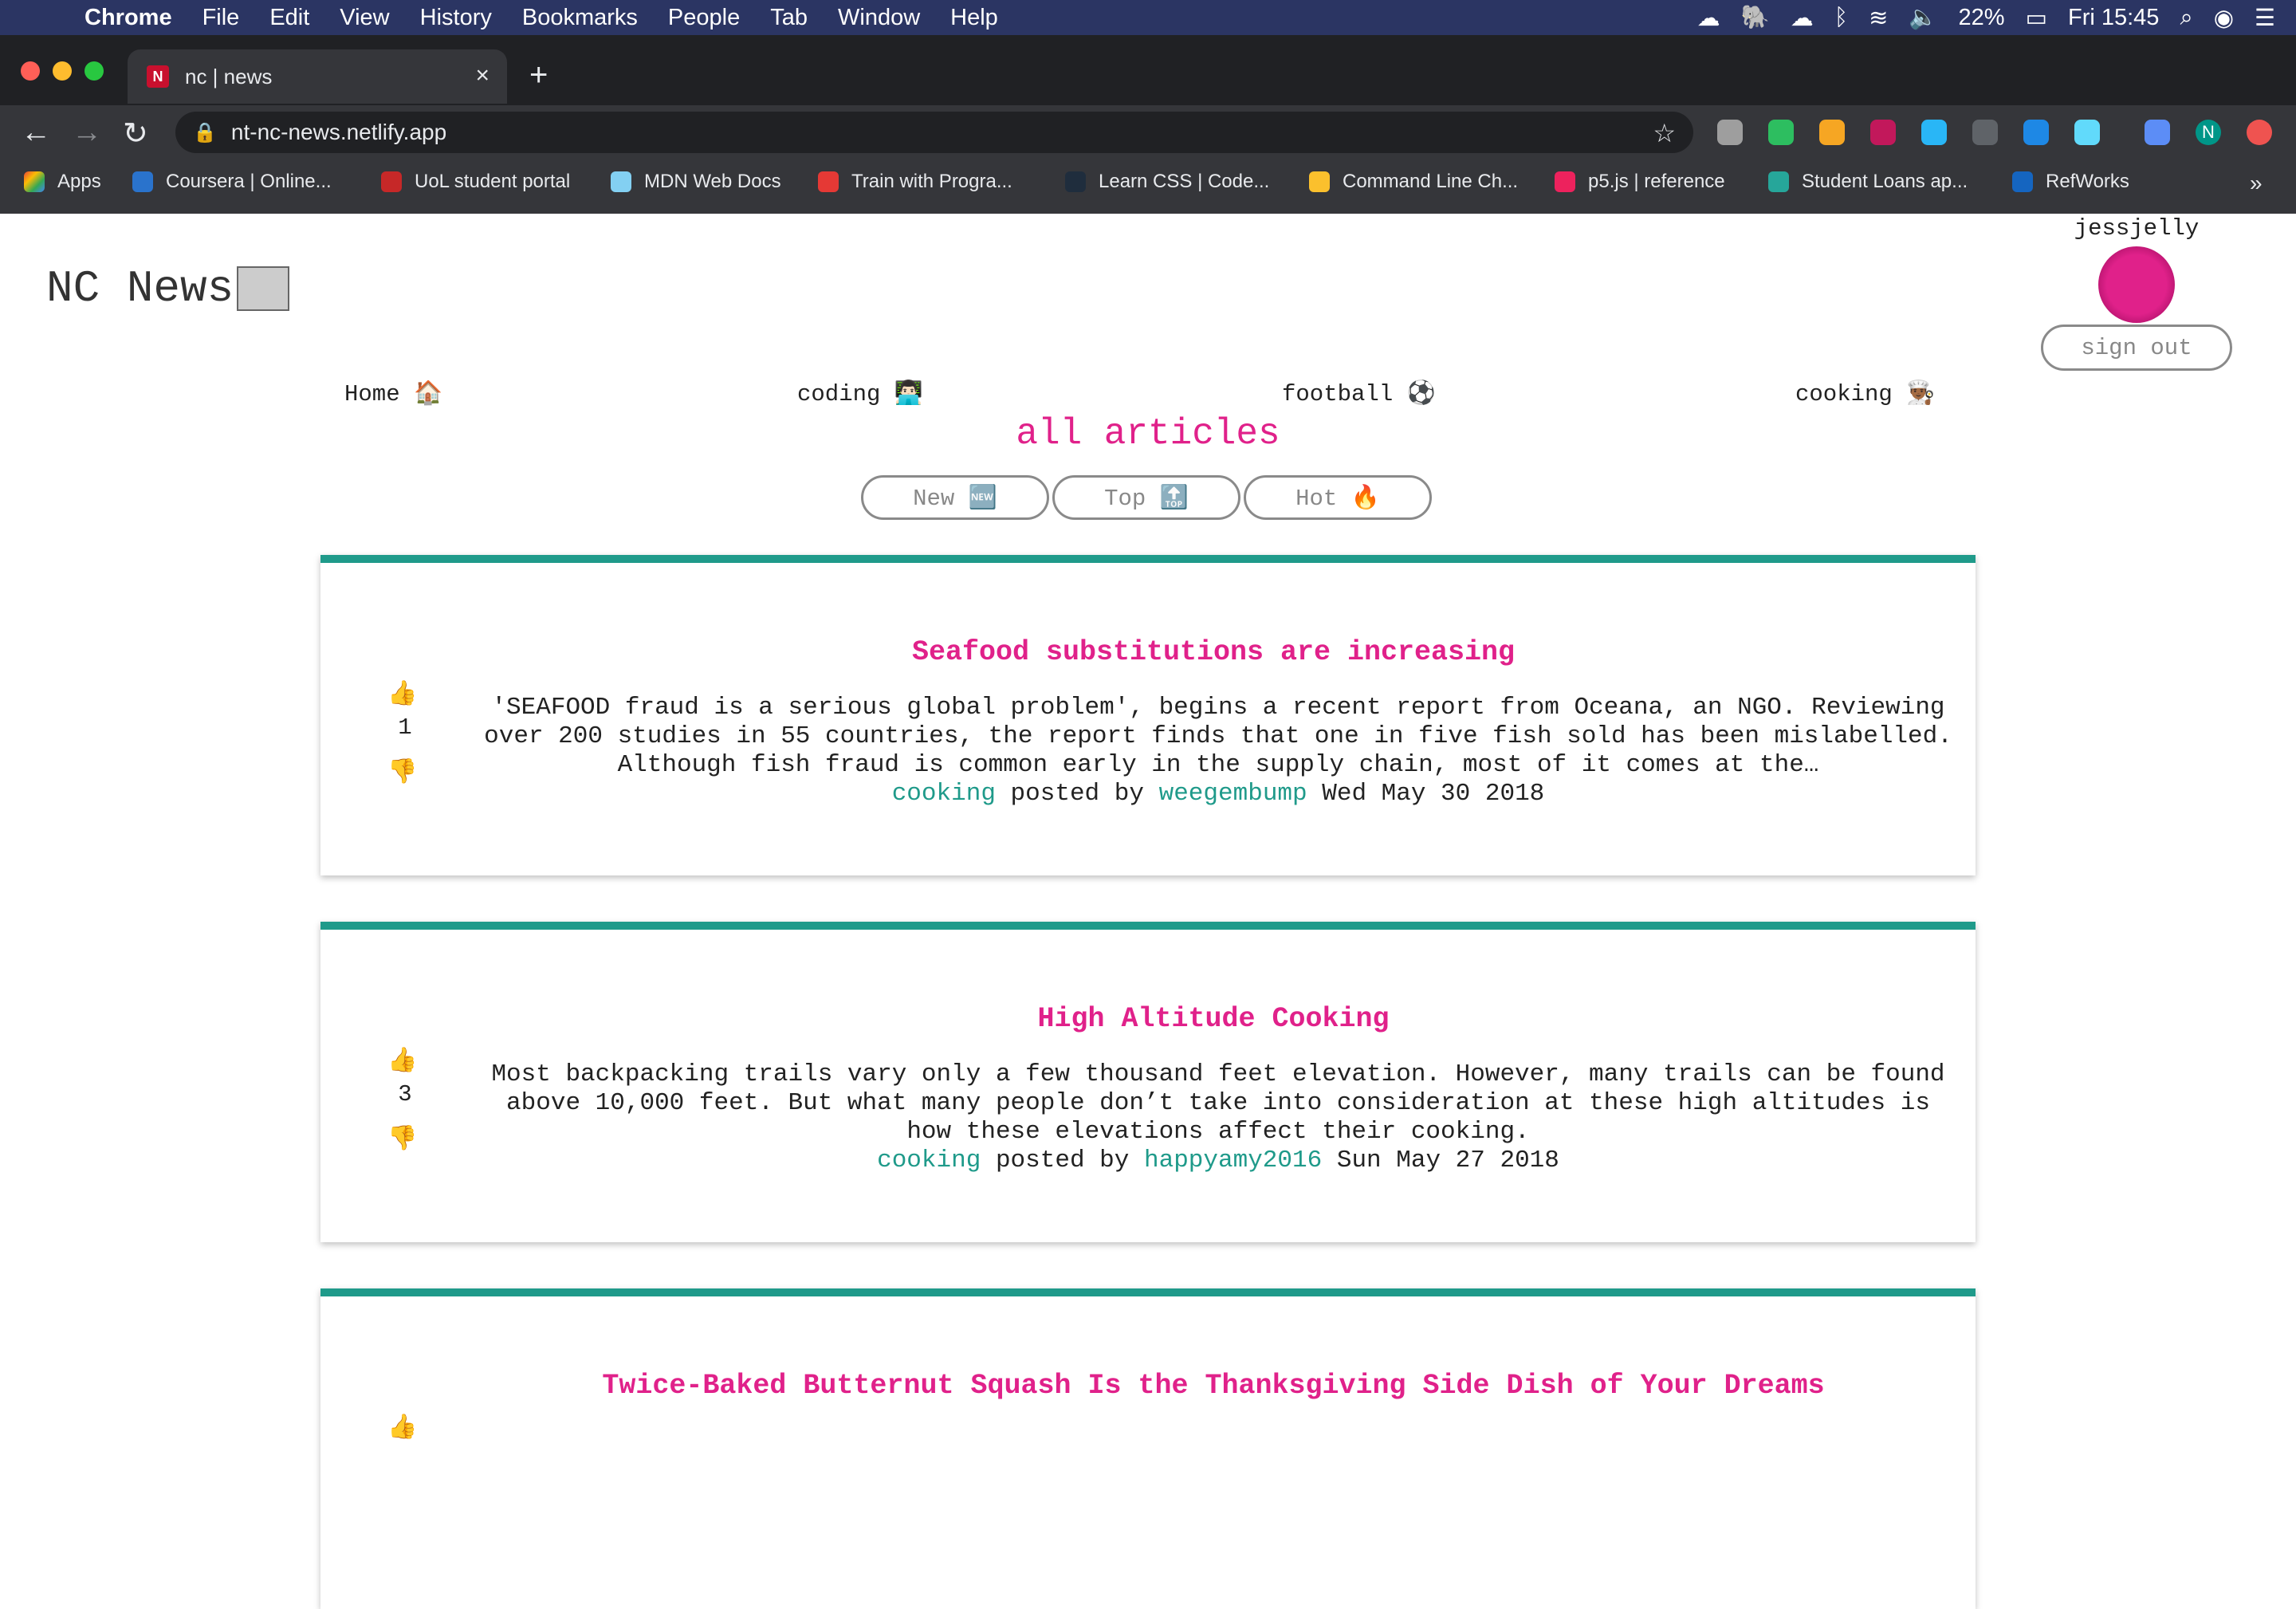 The height and width of the screenshot is (1609, 2296). Describe the element at coordinates (1865, 393) in the screenshot. I see `nav-cooking: cooking 👨🏾‍🍳` at that location.